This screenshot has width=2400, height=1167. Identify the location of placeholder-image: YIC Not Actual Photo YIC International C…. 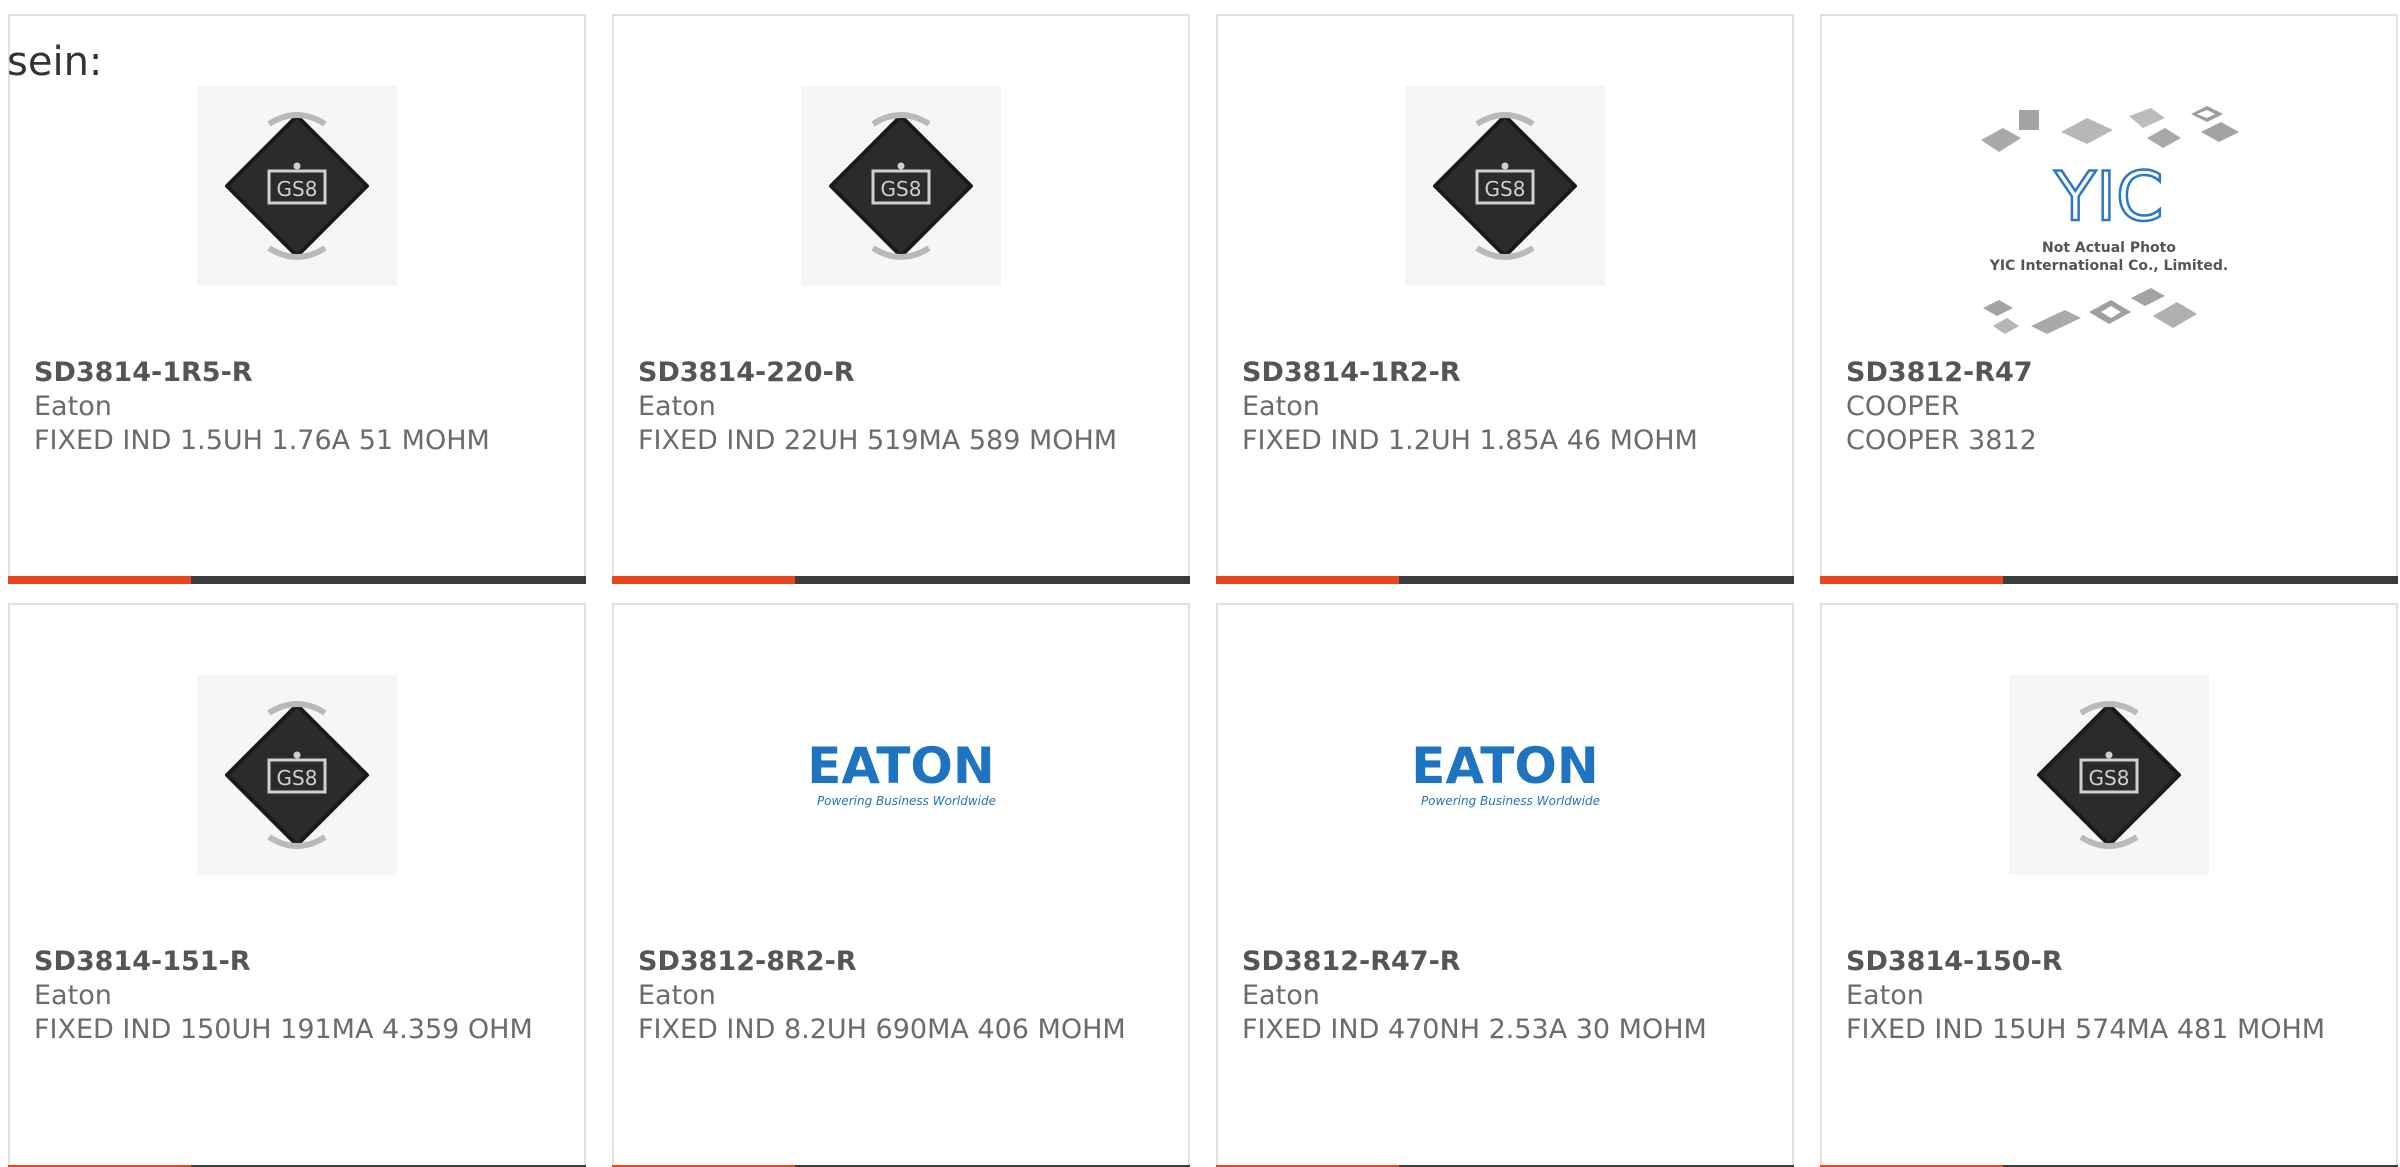
(2110, 220).